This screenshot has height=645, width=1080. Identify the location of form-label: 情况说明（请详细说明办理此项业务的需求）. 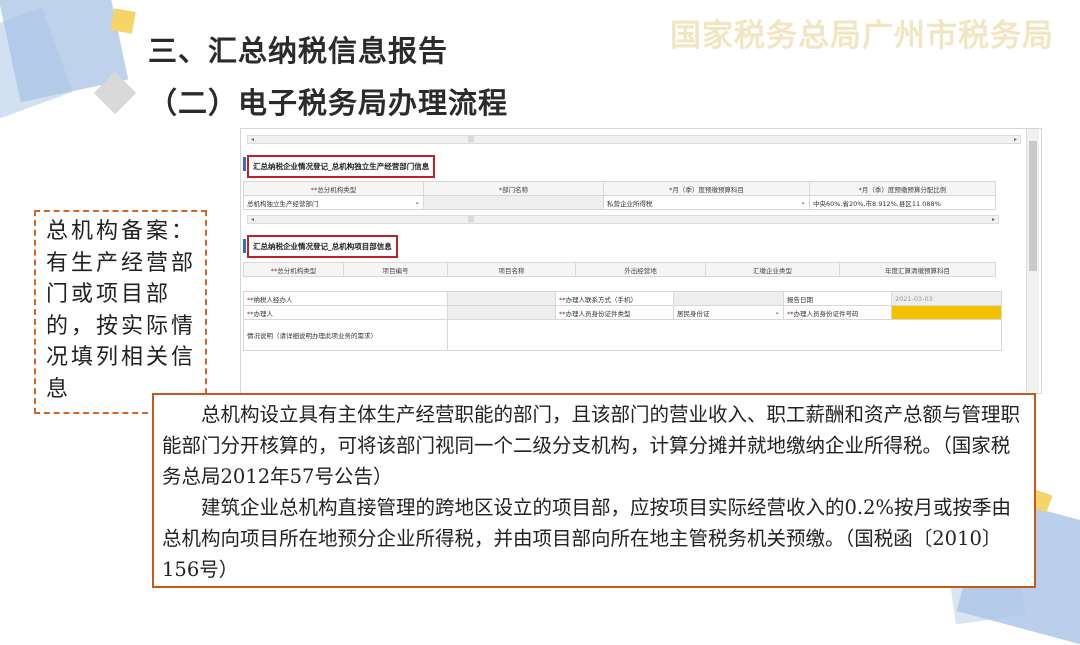
(345, 335).